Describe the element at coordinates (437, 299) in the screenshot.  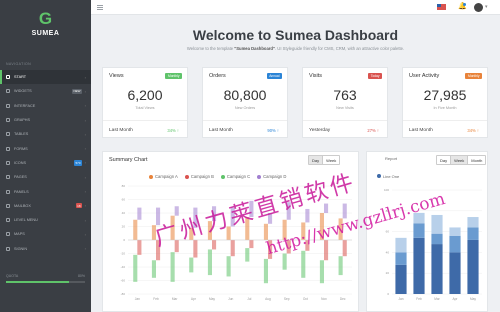
I see `x-tick-label: Mar` at that location.